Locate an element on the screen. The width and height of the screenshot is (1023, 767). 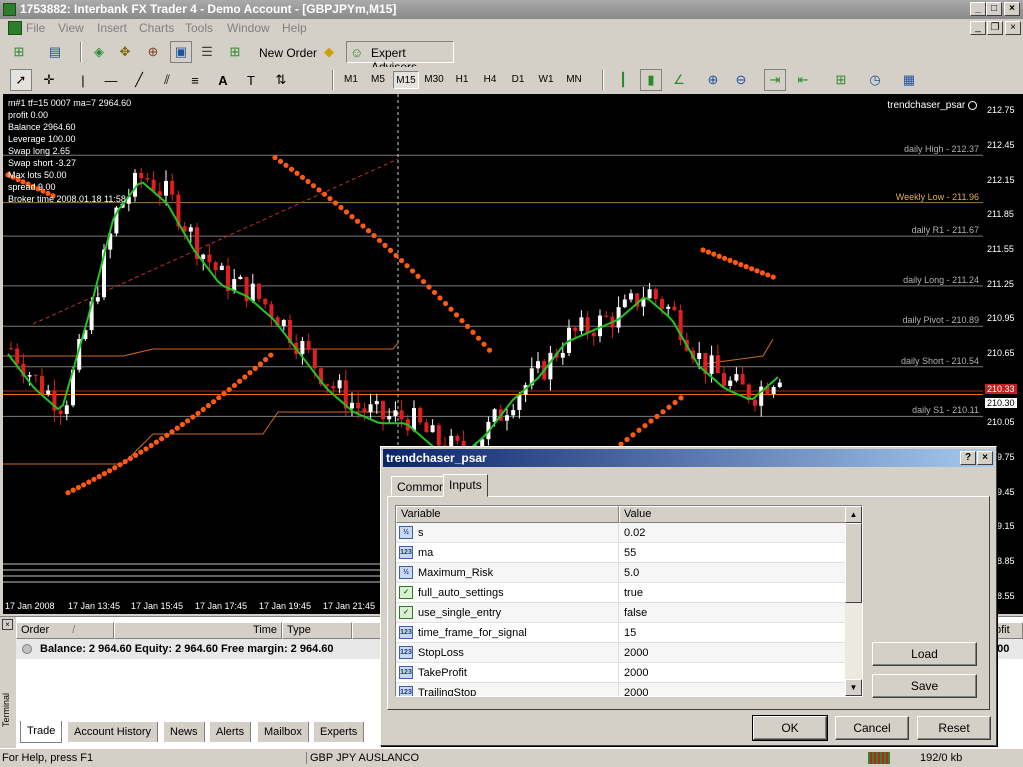
expert-advisors-button: ☺ Expert Advisors is located at coordinates (400, 57).